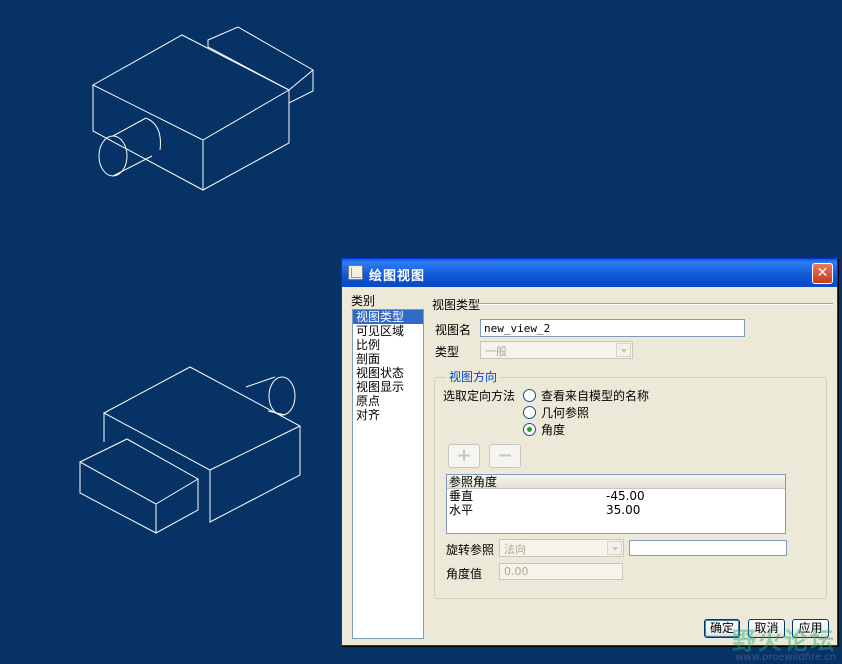  Describe the element at coordinates (479, 396) in the screenshot. I see `orientation-method-label: 选取定向方法` at that location.